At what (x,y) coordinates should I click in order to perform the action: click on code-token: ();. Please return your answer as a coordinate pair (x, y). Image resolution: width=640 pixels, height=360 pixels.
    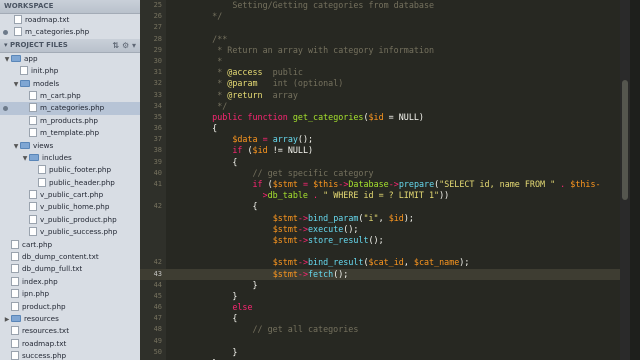
    Looking at the image, I should click on (376, 239).